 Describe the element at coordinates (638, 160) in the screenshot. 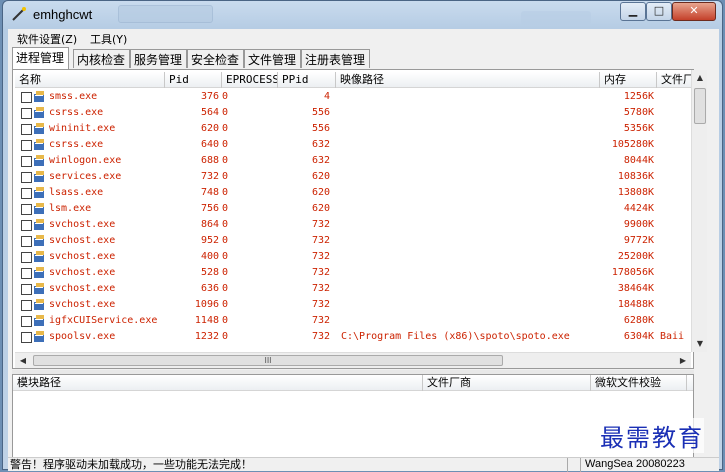

I see `cell-memory: 8044K` at that location.